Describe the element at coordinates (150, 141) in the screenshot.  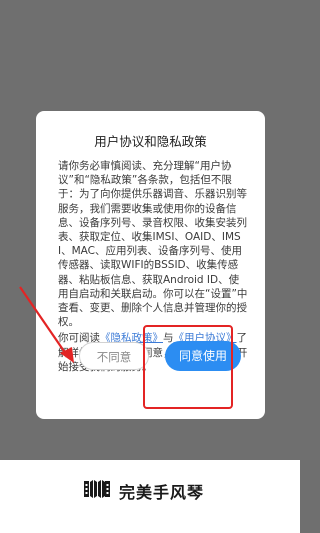
I see `dialog-title: 用户协议和隐私政策` at that location.